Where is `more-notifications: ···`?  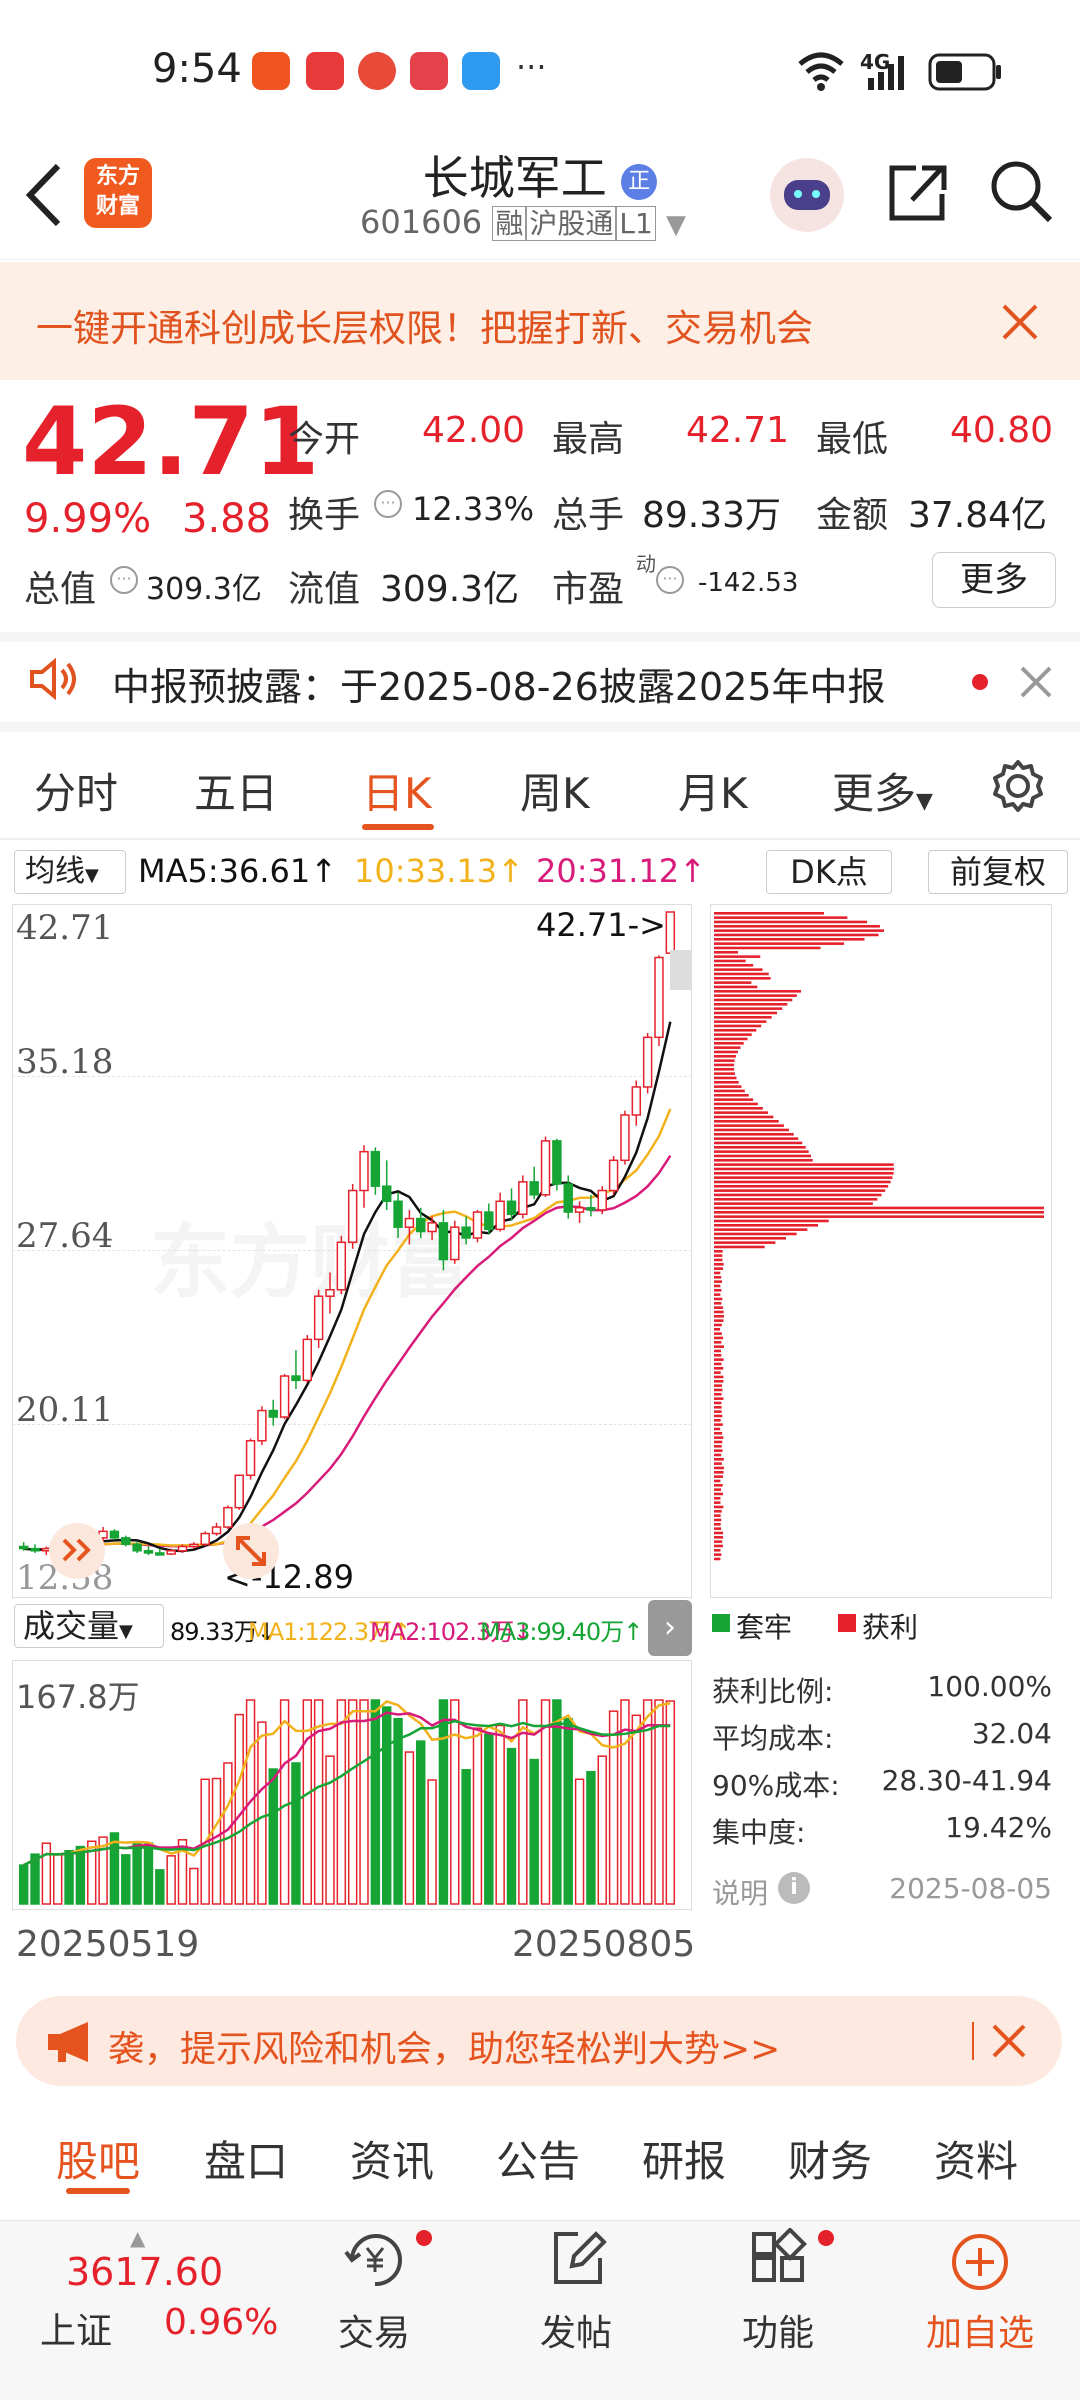 more-notifications: ··· is located at coordinates (531, 67).